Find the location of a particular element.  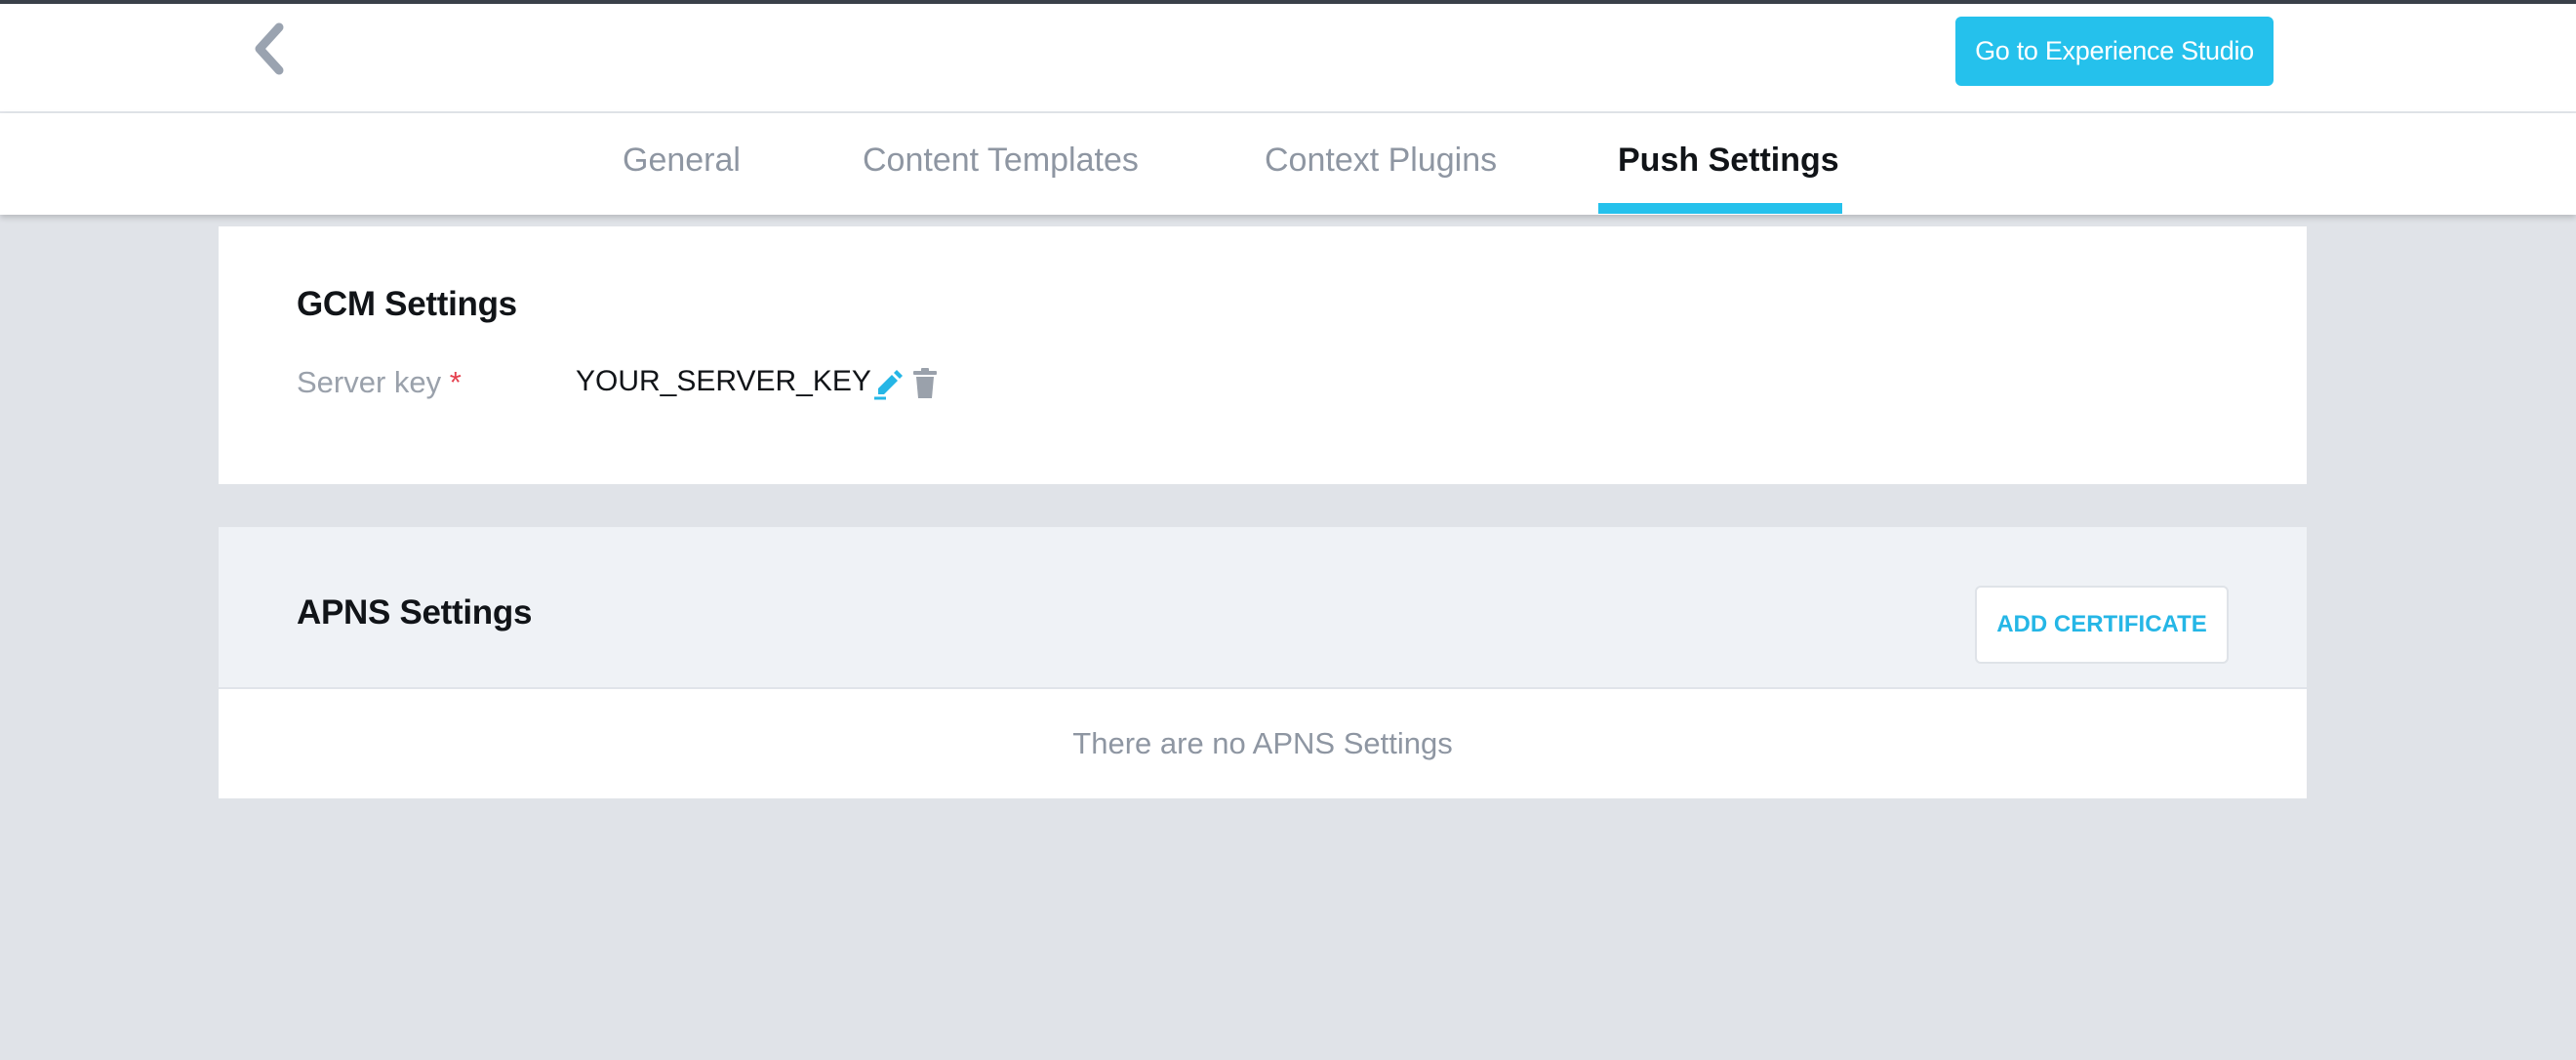

apns-header: APNS Settings ADD CERTIFICATE is located at coordinates (1263, 608).